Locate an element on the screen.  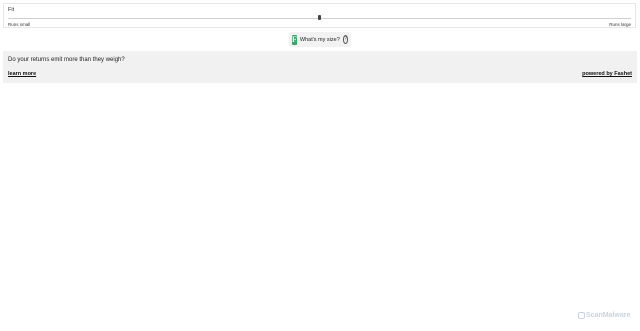
powered-by-link: powered by Fashet is located at coordinates (607, 74).